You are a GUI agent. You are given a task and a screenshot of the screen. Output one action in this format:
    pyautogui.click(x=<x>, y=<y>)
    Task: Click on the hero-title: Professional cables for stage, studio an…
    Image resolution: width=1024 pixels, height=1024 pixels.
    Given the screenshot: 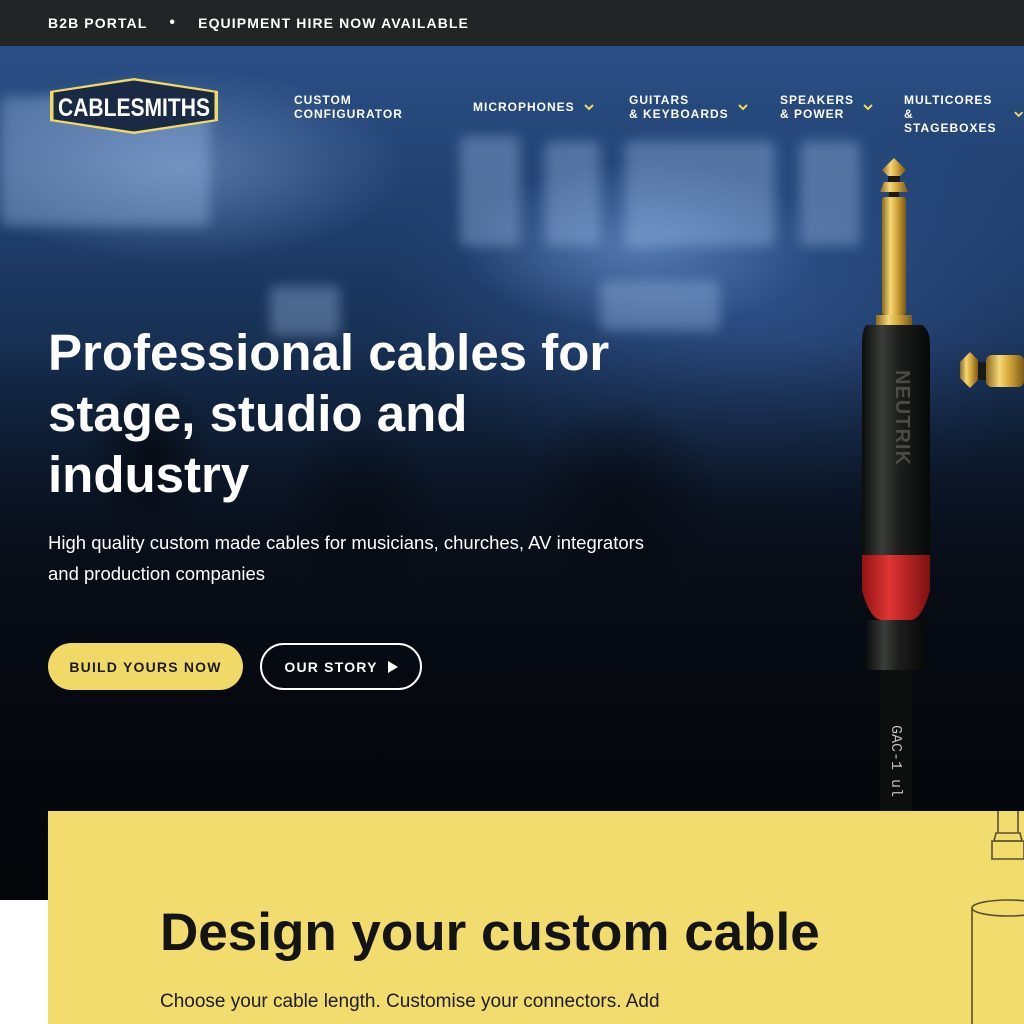 What is the action you would take?
    pyautogui.click(x=388, y=413)
    